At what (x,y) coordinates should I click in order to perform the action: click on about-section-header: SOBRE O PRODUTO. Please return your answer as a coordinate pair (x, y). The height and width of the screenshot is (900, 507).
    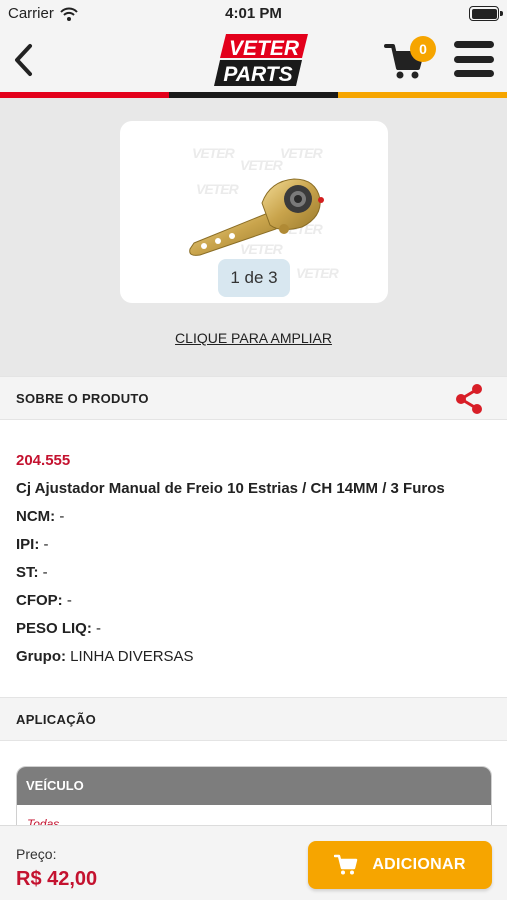
    Looking at the image, I should click on (253, 398).